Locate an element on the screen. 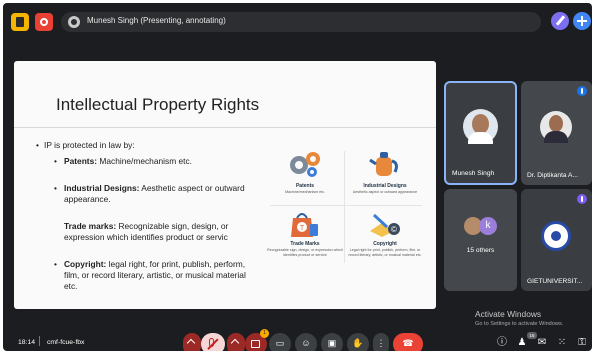  activate-windows-title: Activate Windows is located at coordinates (508, 314).